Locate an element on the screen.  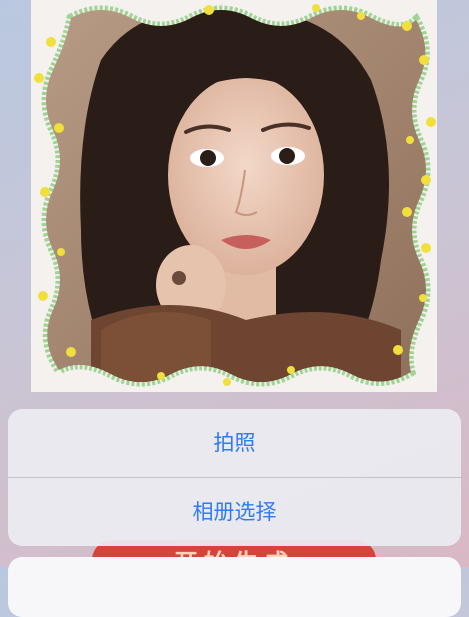
choose-from-album-button: 相册选择 is located at coordinates (234, 512).